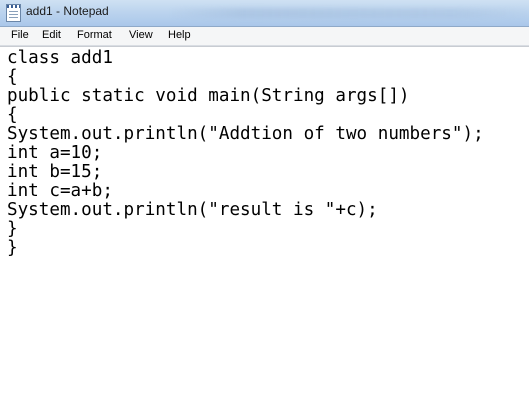  What do you see at coordinates (60, 58) in the screenshot?
I see `code-line: class add1` at bounding box center [60, 58].